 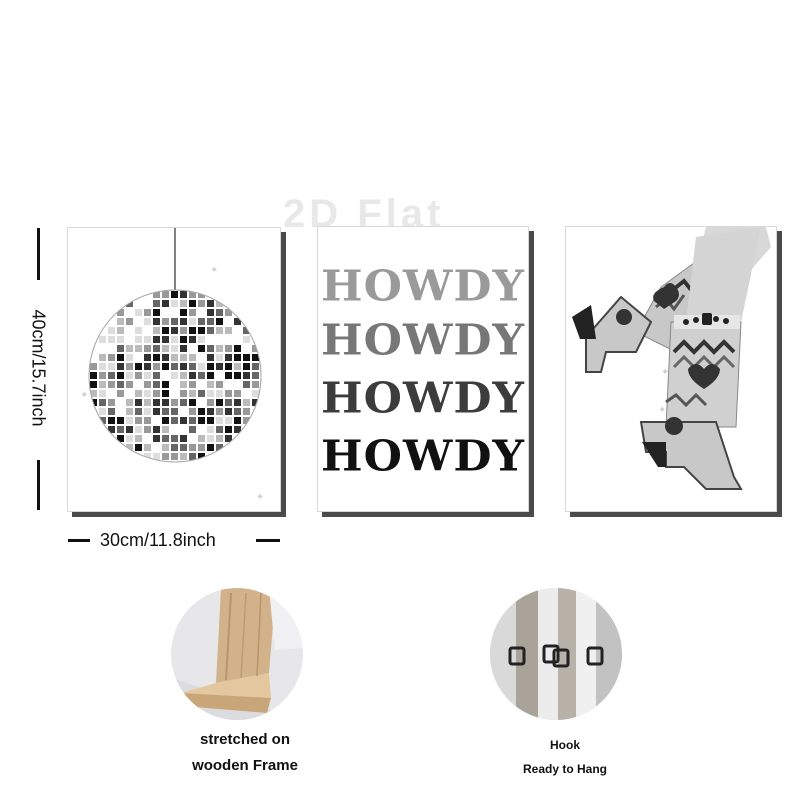 What do you see at coordinates (423, 286) in the screenshot?
I see `howdy-line-1: HOWDY` at bounding box center [423, 286].